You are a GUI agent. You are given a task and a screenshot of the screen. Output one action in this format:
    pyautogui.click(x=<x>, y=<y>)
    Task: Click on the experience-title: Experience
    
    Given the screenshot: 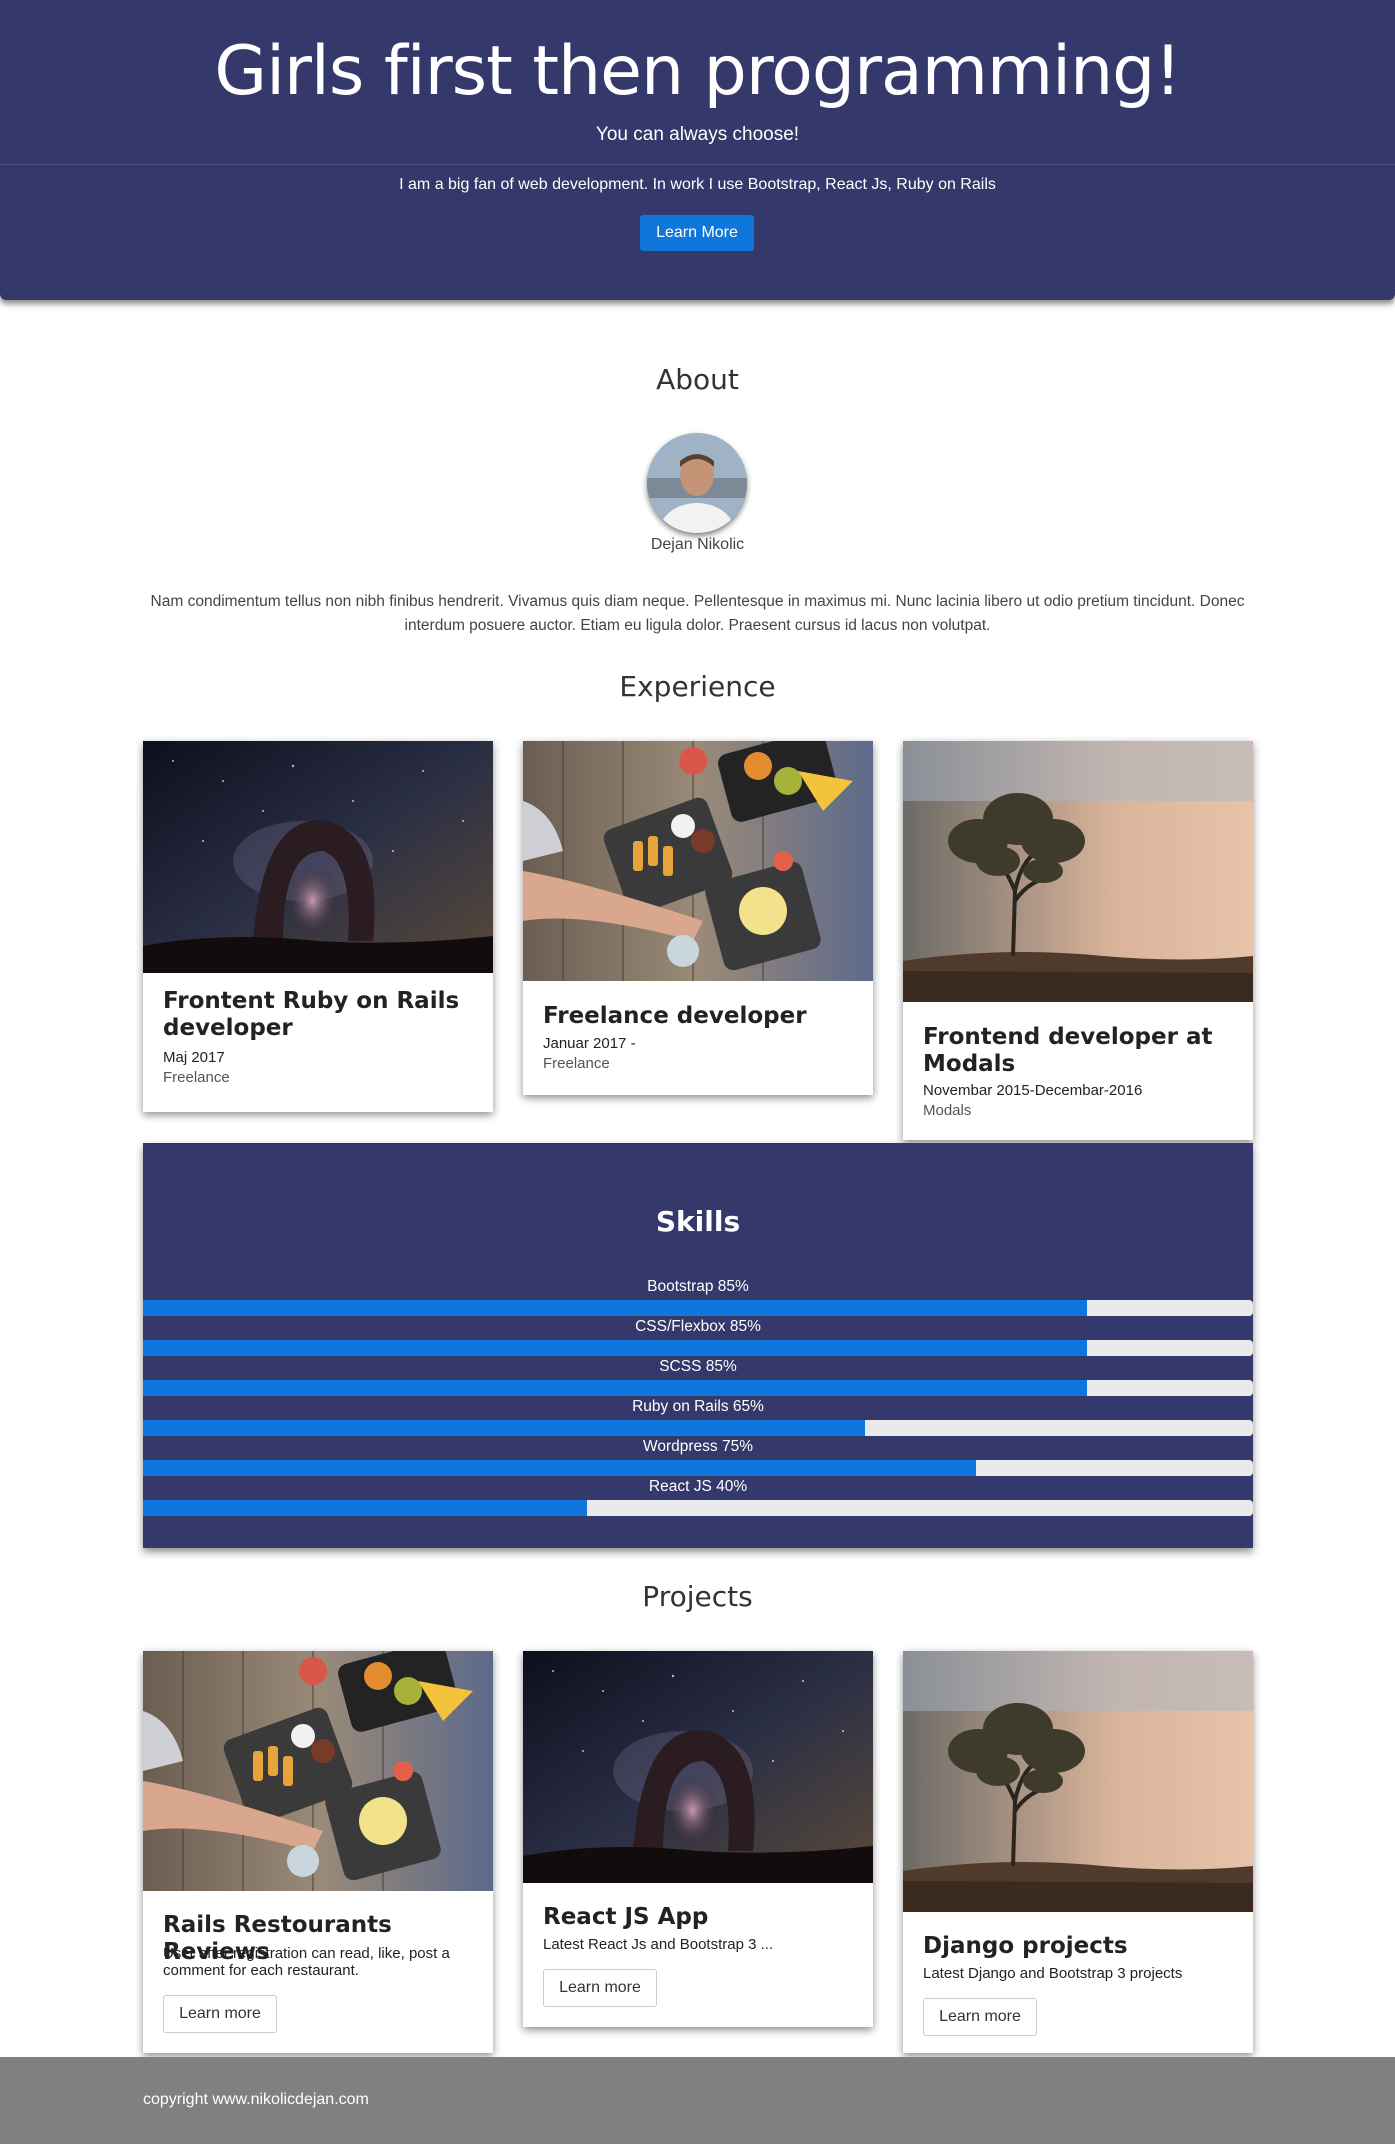 What is the action you would take?
    pyautogui.click(x=697, y=686)
    